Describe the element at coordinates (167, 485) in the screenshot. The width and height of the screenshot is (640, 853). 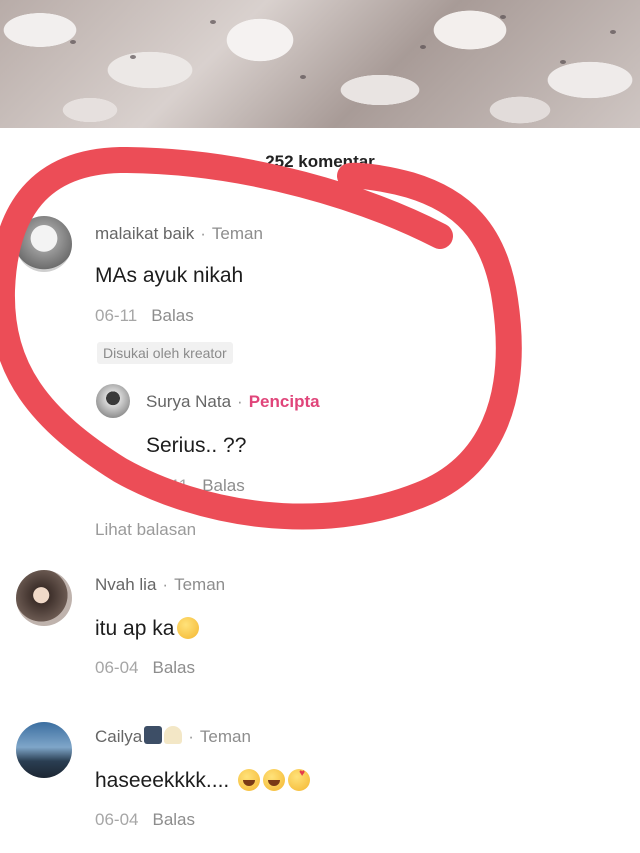
I see `reply-date: 06-11` at that location.